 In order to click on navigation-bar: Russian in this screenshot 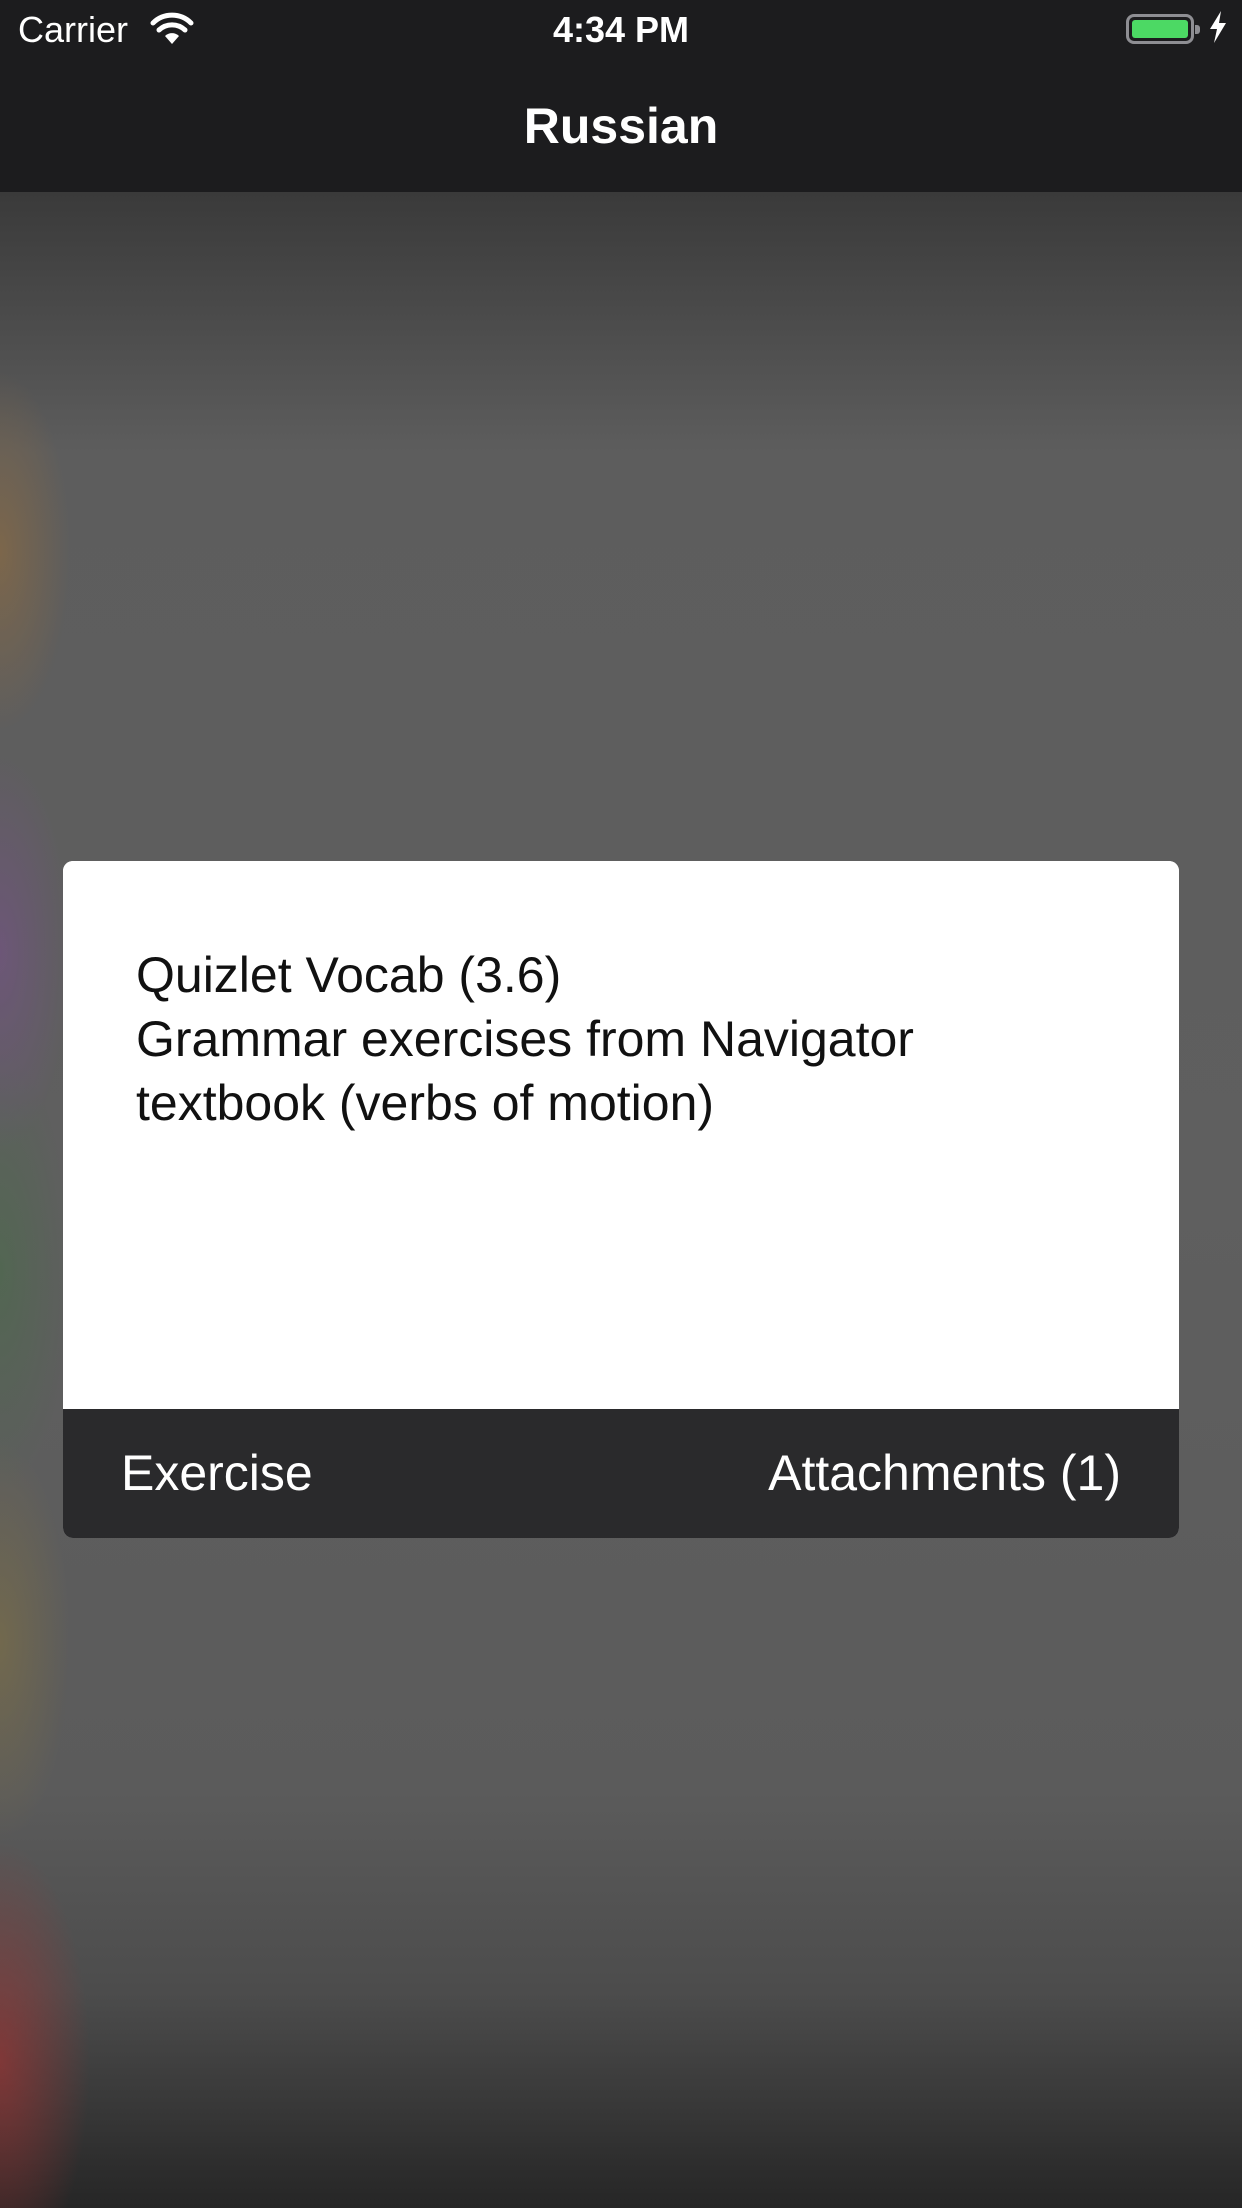, I will do `click(621, 126)`.